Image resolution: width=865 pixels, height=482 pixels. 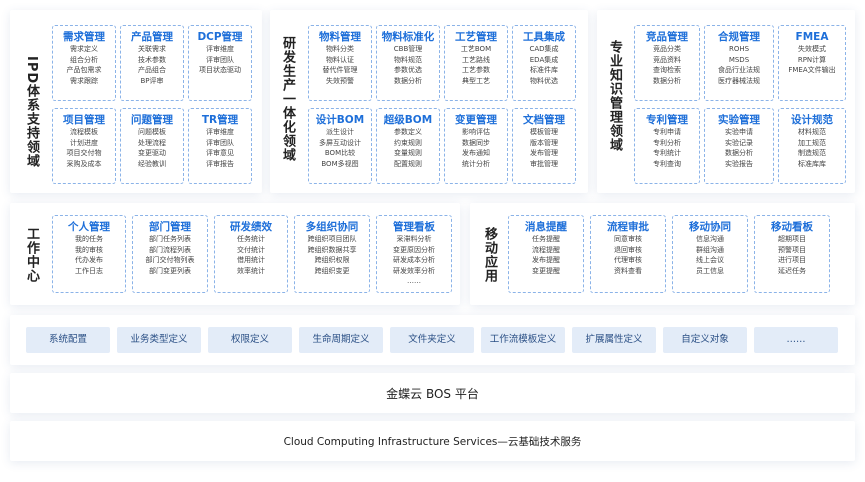 I want to click on card-item: 流程模板, so click(x=84, y=132).